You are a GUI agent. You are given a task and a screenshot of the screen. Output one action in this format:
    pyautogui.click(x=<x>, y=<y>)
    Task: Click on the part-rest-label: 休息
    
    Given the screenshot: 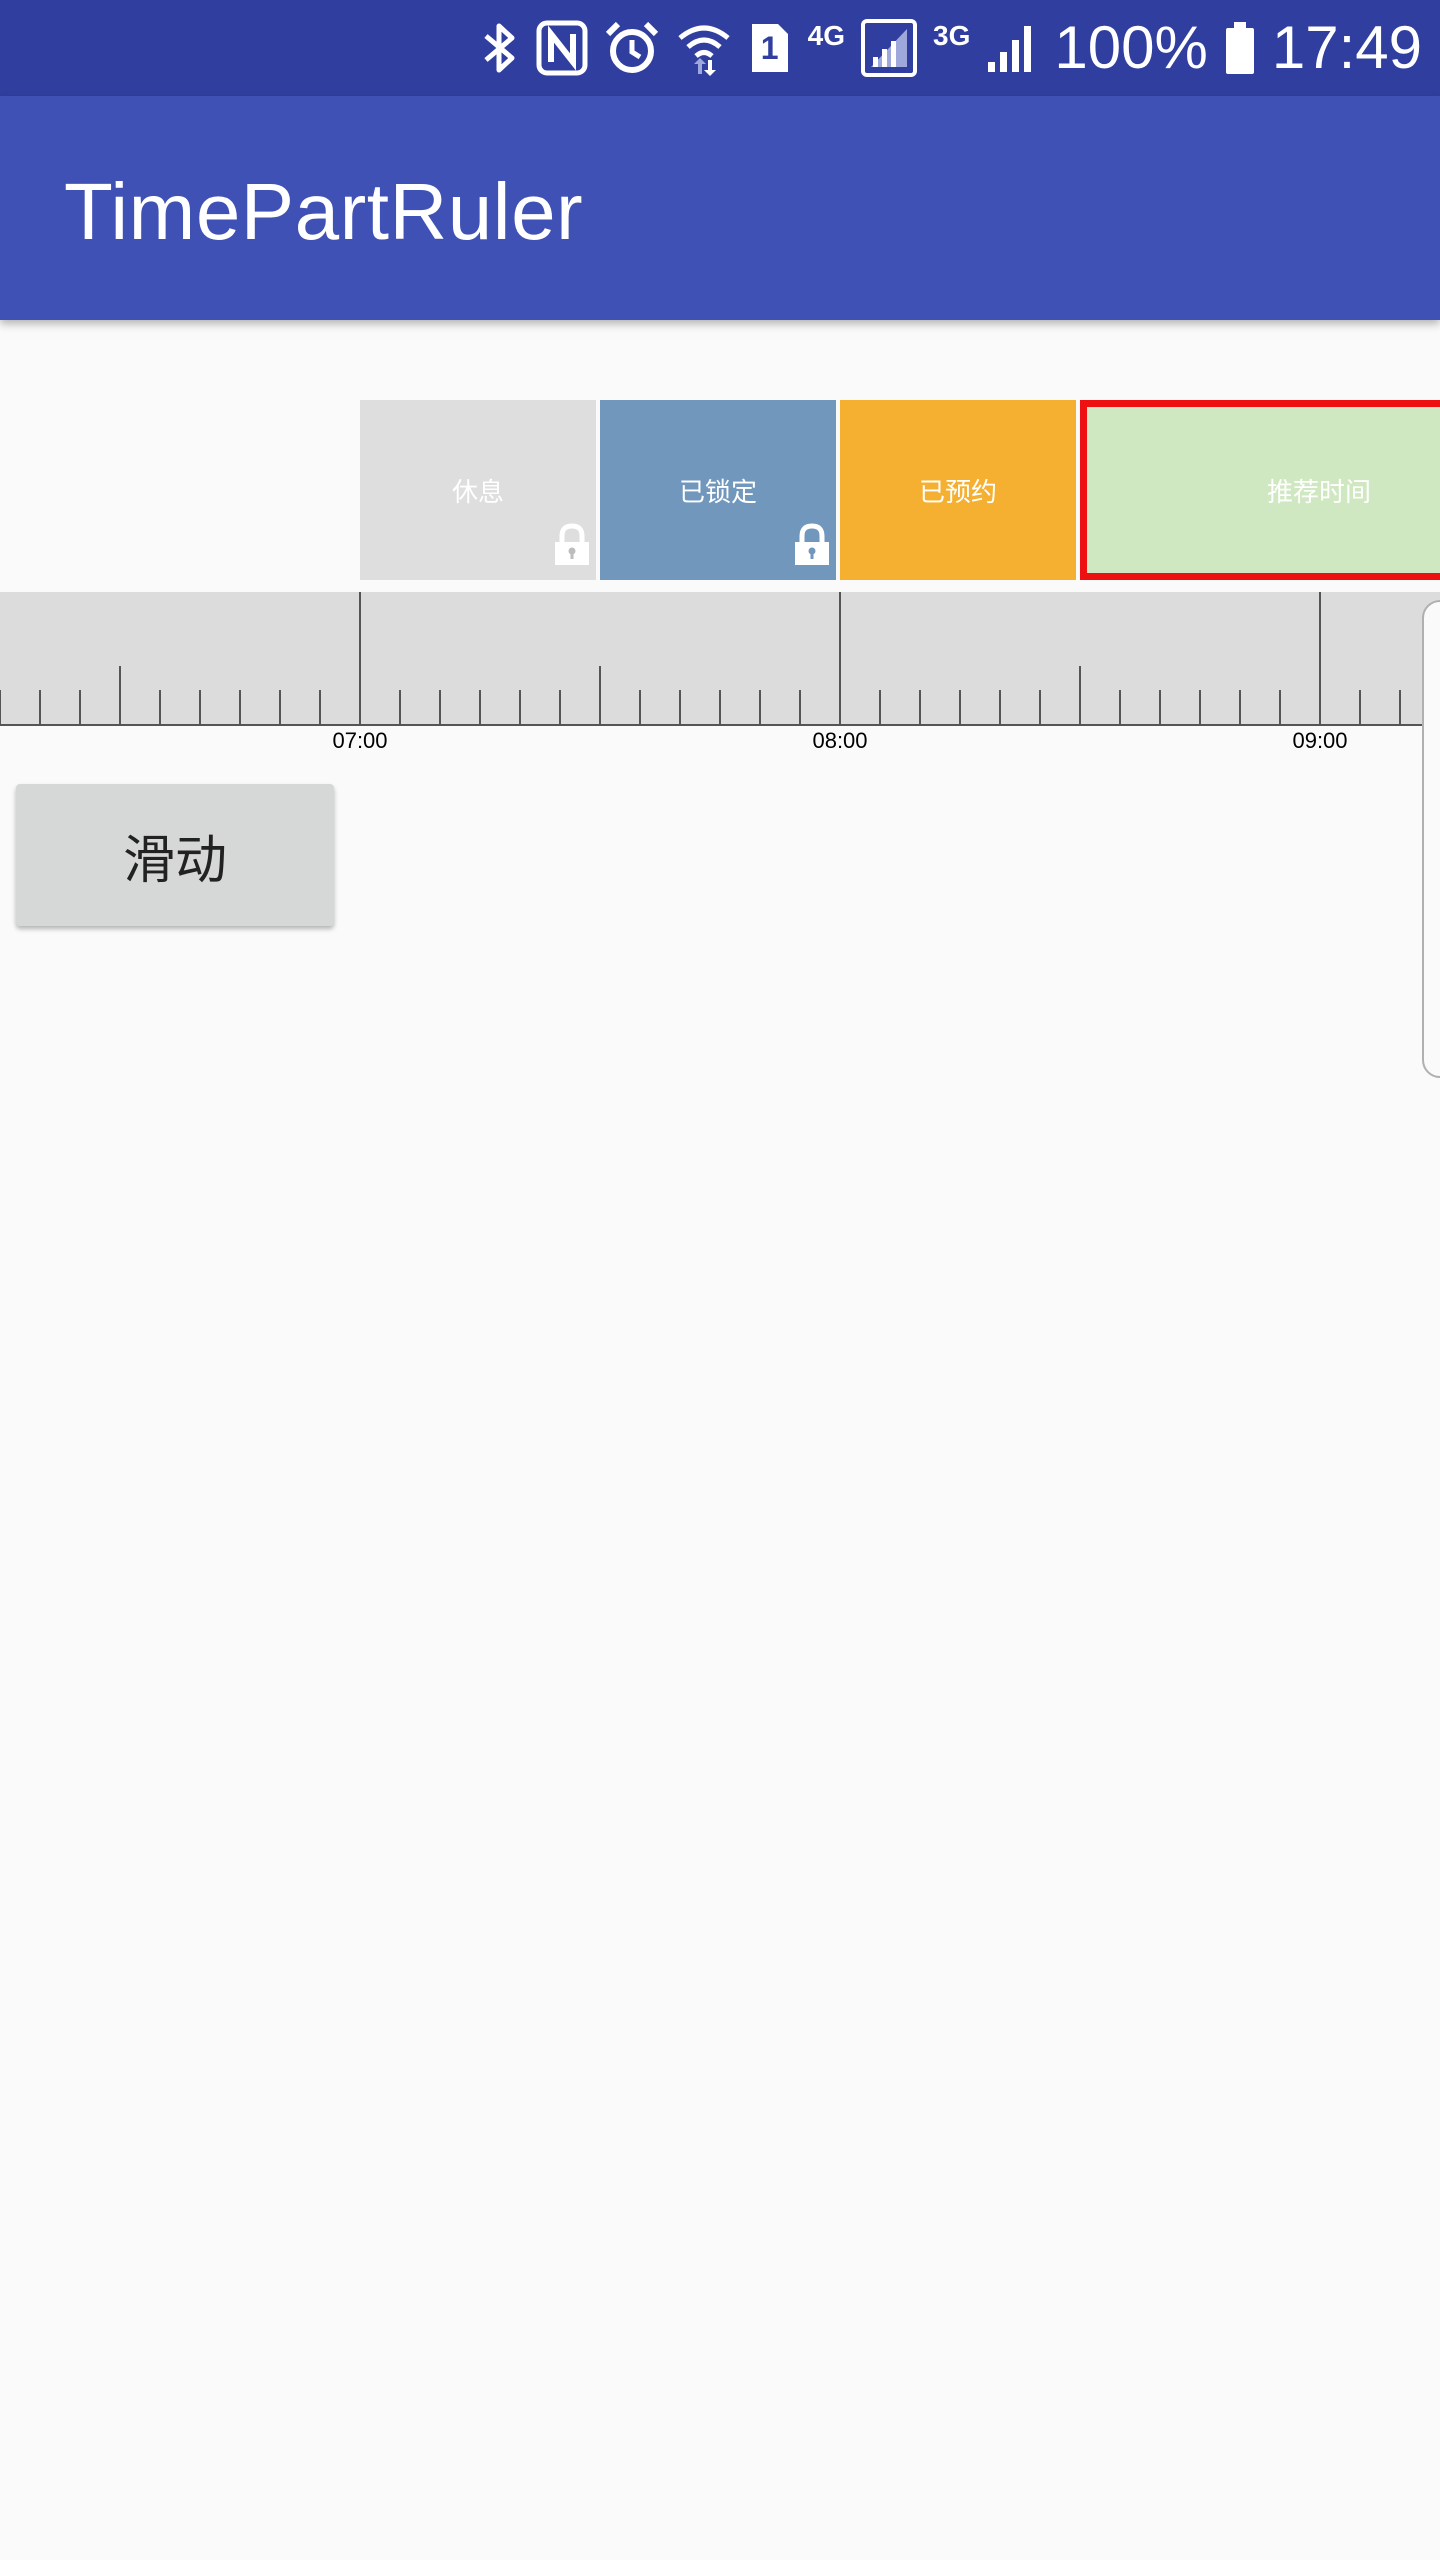 What is the action you would take?
    pyautogui.click(x=477, y=492)
    